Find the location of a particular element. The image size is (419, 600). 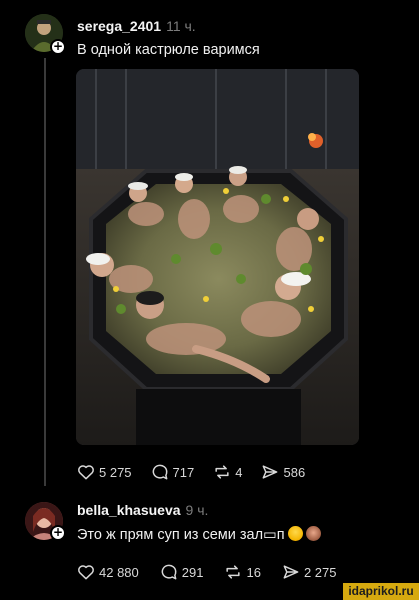

share-count: 2 275 is located at coordinates (320, 572).